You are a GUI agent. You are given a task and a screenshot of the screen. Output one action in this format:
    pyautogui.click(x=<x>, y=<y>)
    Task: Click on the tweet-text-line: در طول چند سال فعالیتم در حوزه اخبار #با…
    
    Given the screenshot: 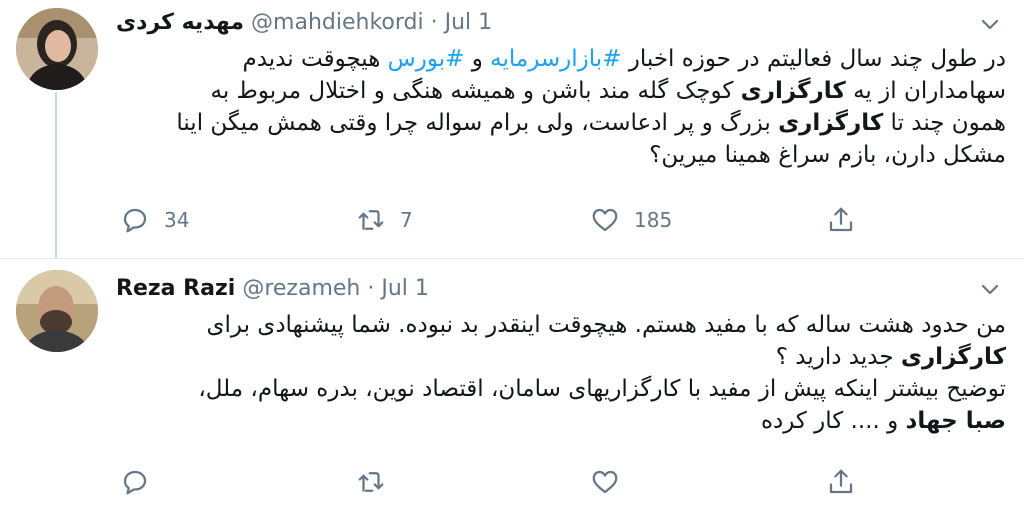 What is the action you would take?
    pyautogui.click(x=561, y=59)
    